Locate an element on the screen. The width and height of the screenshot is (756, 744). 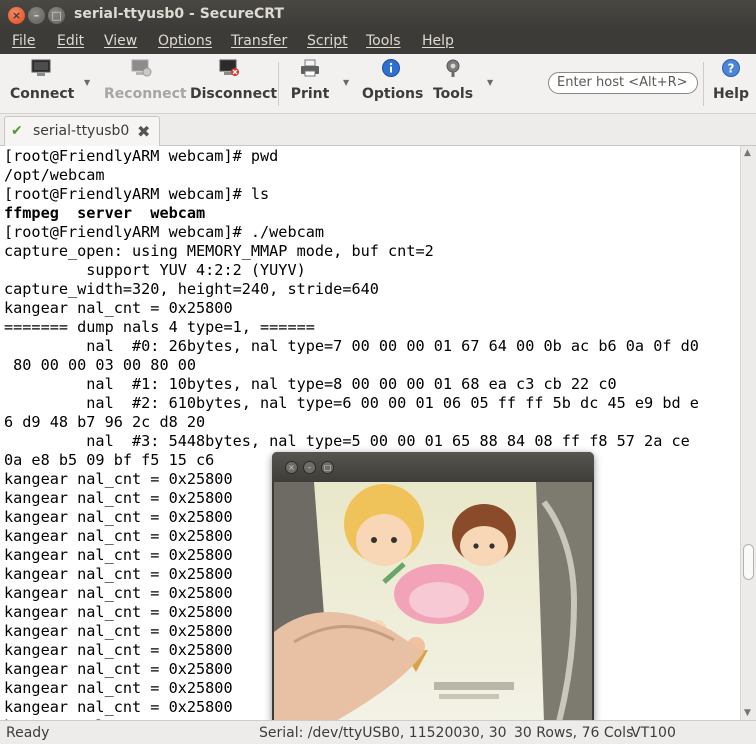
print-label: Print is located at coordinates (310, 94).